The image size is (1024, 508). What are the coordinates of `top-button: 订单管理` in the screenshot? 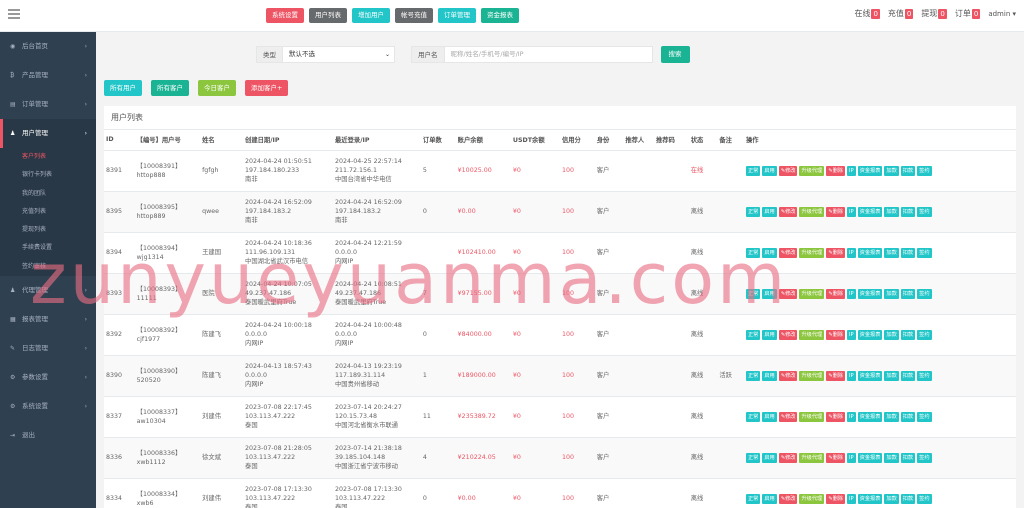 It's located at (457, 15).